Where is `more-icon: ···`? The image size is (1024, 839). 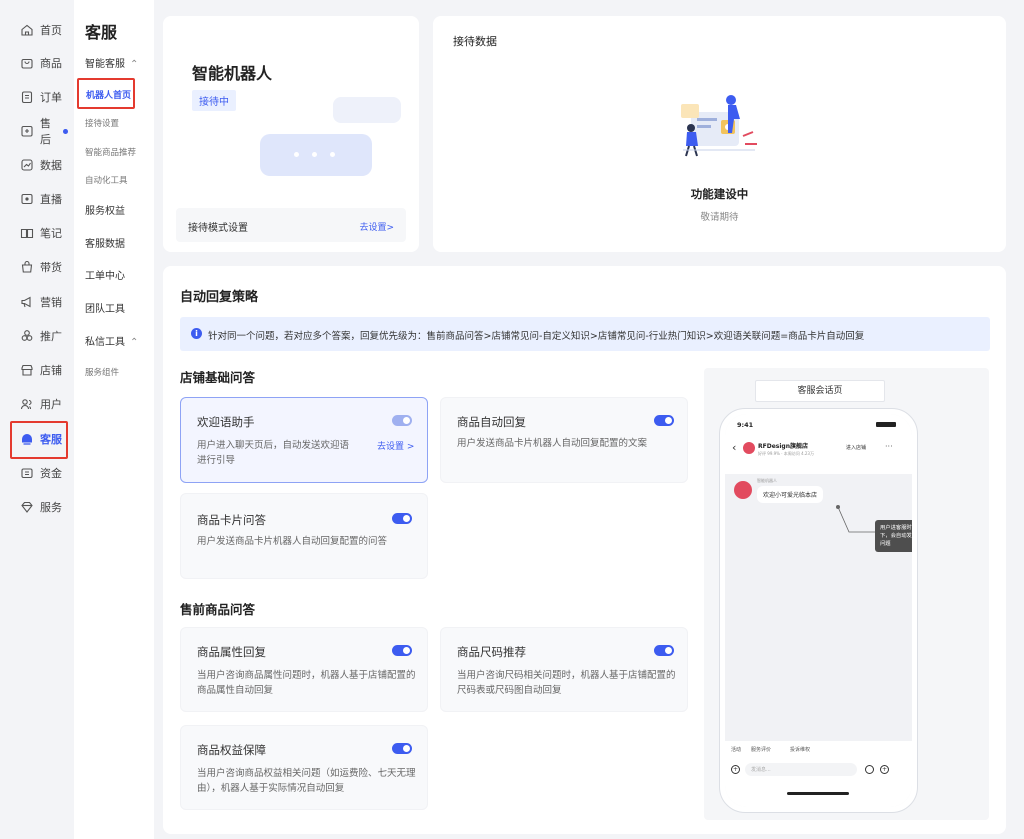
more-icon: ··· is located at coordinates (889, 446).